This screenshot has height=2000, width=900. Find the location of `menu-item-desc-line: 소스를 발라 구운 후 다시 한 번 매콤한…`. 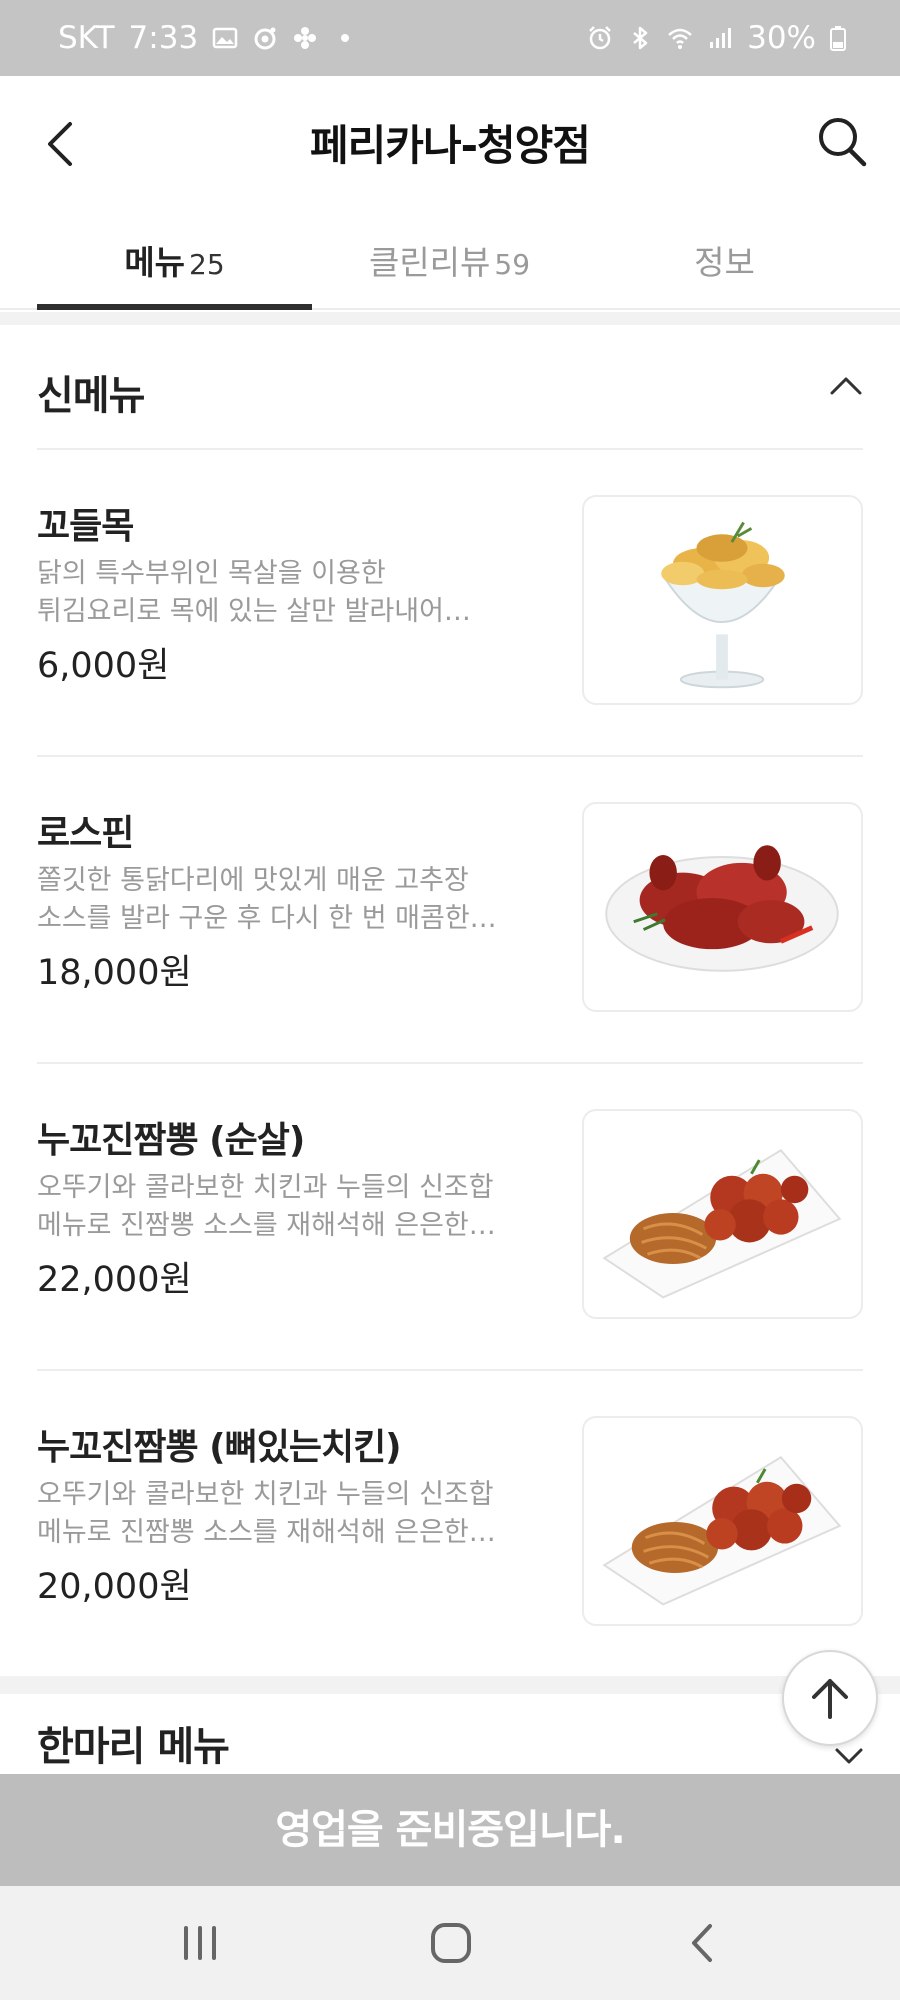

menu-item-desc-line: 소스를 발라 구운 후 다시 한 번 매콤한… is located at coordinates (267, 918).